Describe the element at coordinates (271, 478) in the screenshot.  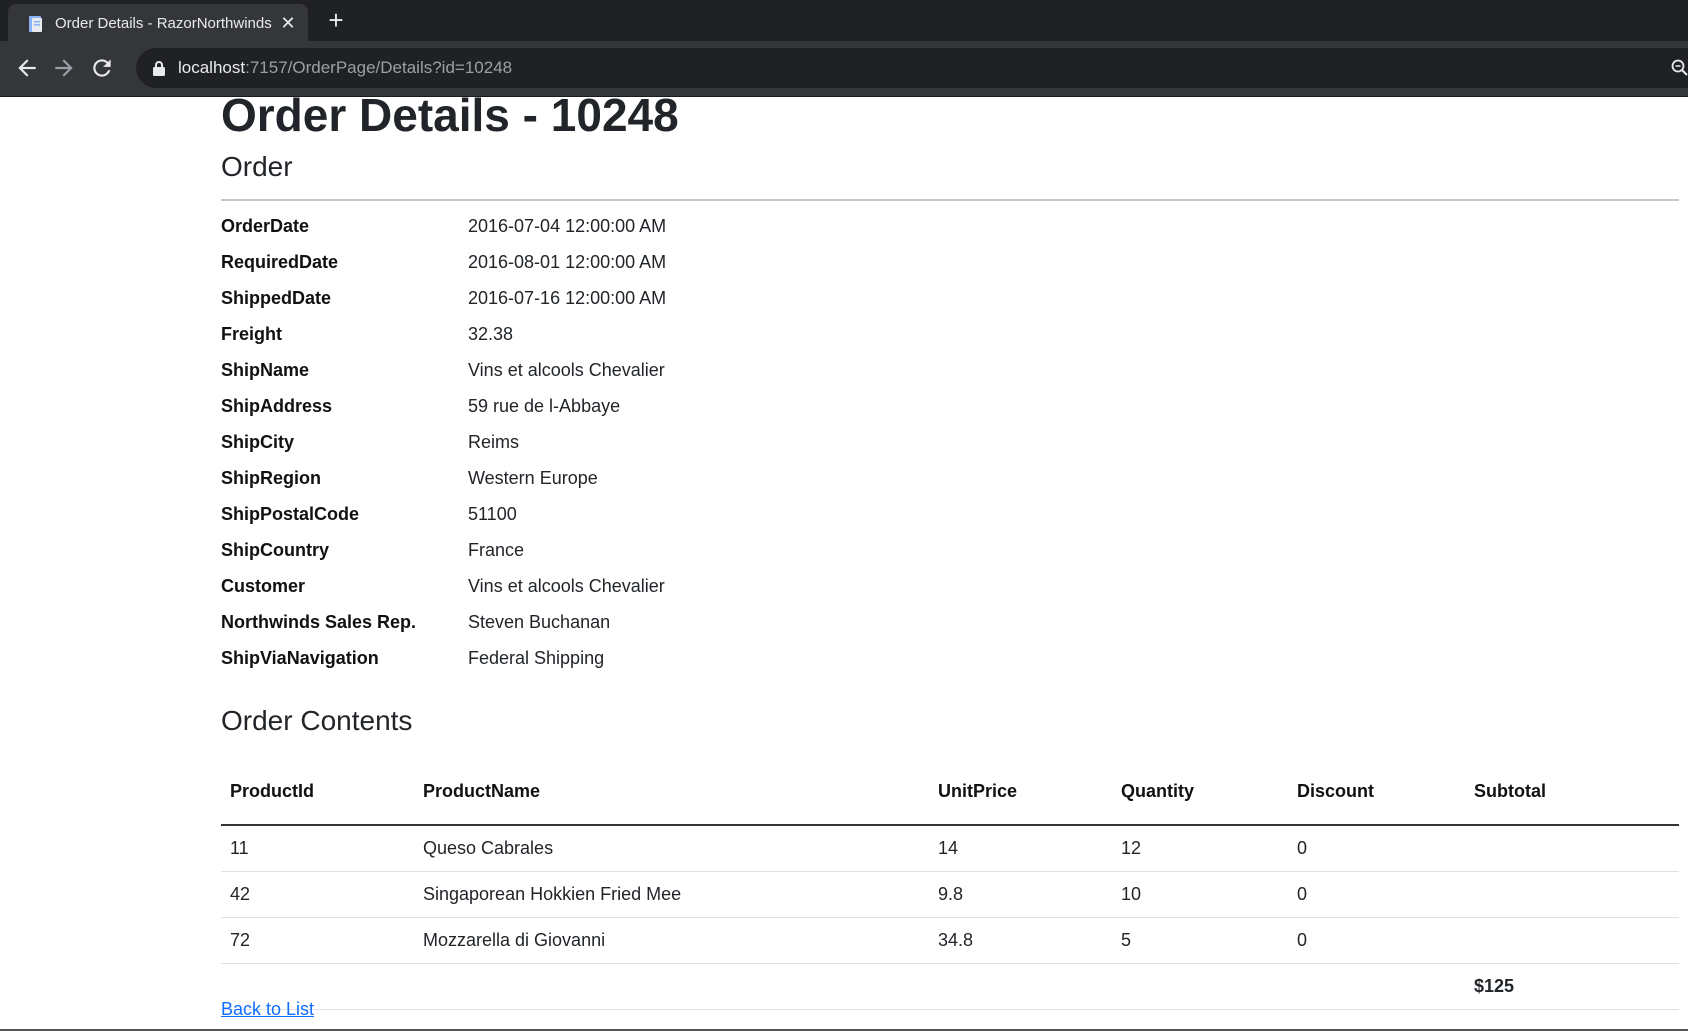
I see `field-label: ShipRegion` at that location.